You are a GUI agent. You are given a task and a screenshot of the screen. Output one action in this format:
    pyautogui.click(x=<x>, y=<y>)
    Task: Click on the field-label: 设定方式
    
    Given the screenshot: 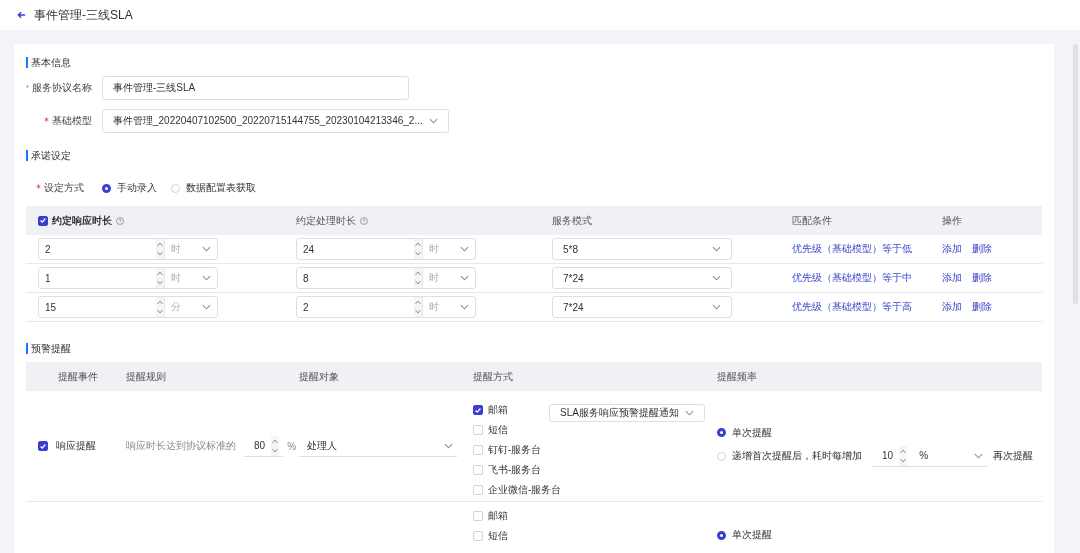 What is the action you would take?
    pyautogui.click(x=64, y=188)
    